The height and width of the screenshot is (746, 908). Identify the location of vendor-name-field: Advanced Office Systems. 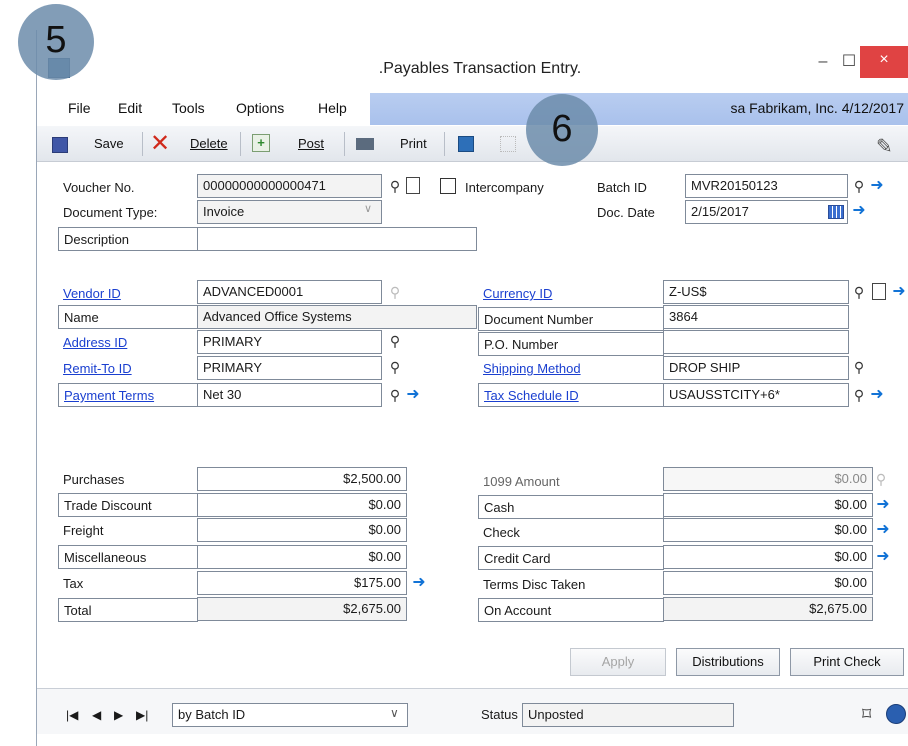
(337, 317).